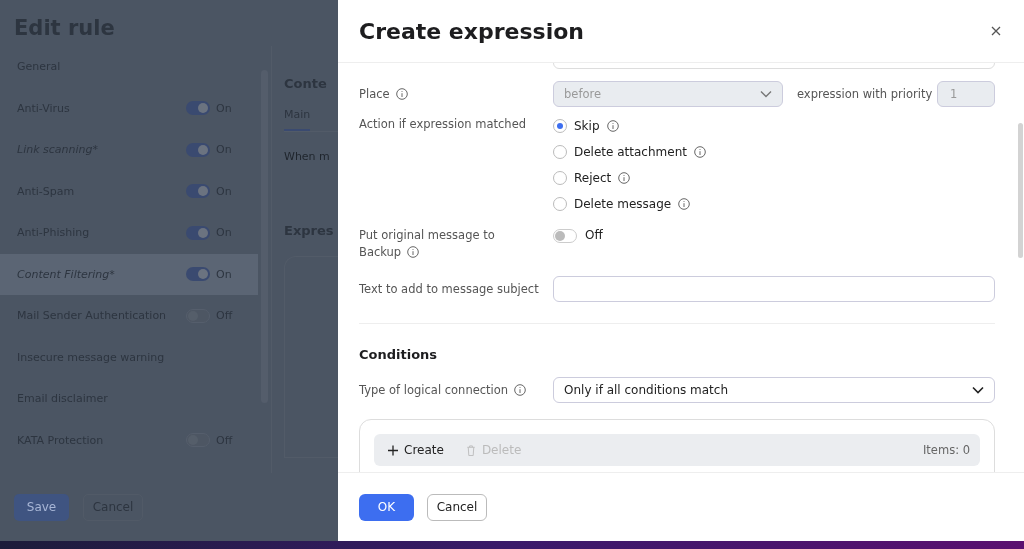  Describe the element at coordinates (587, 125) in the screenshot. I see `option-label: Skip` at that location.